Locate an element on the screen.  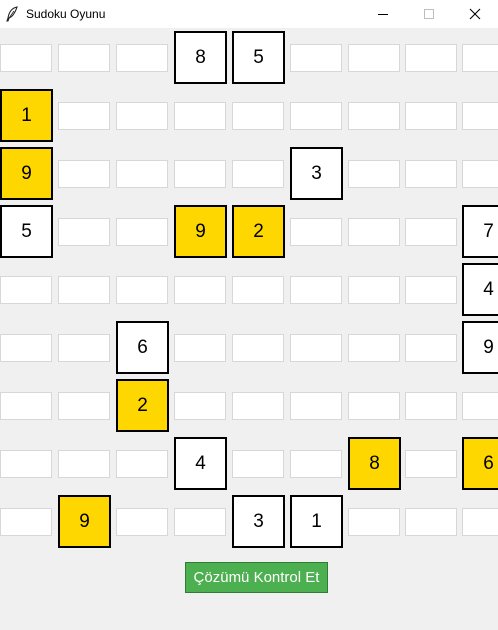
cell-r1-c7 is located at coordinates (374, 58).